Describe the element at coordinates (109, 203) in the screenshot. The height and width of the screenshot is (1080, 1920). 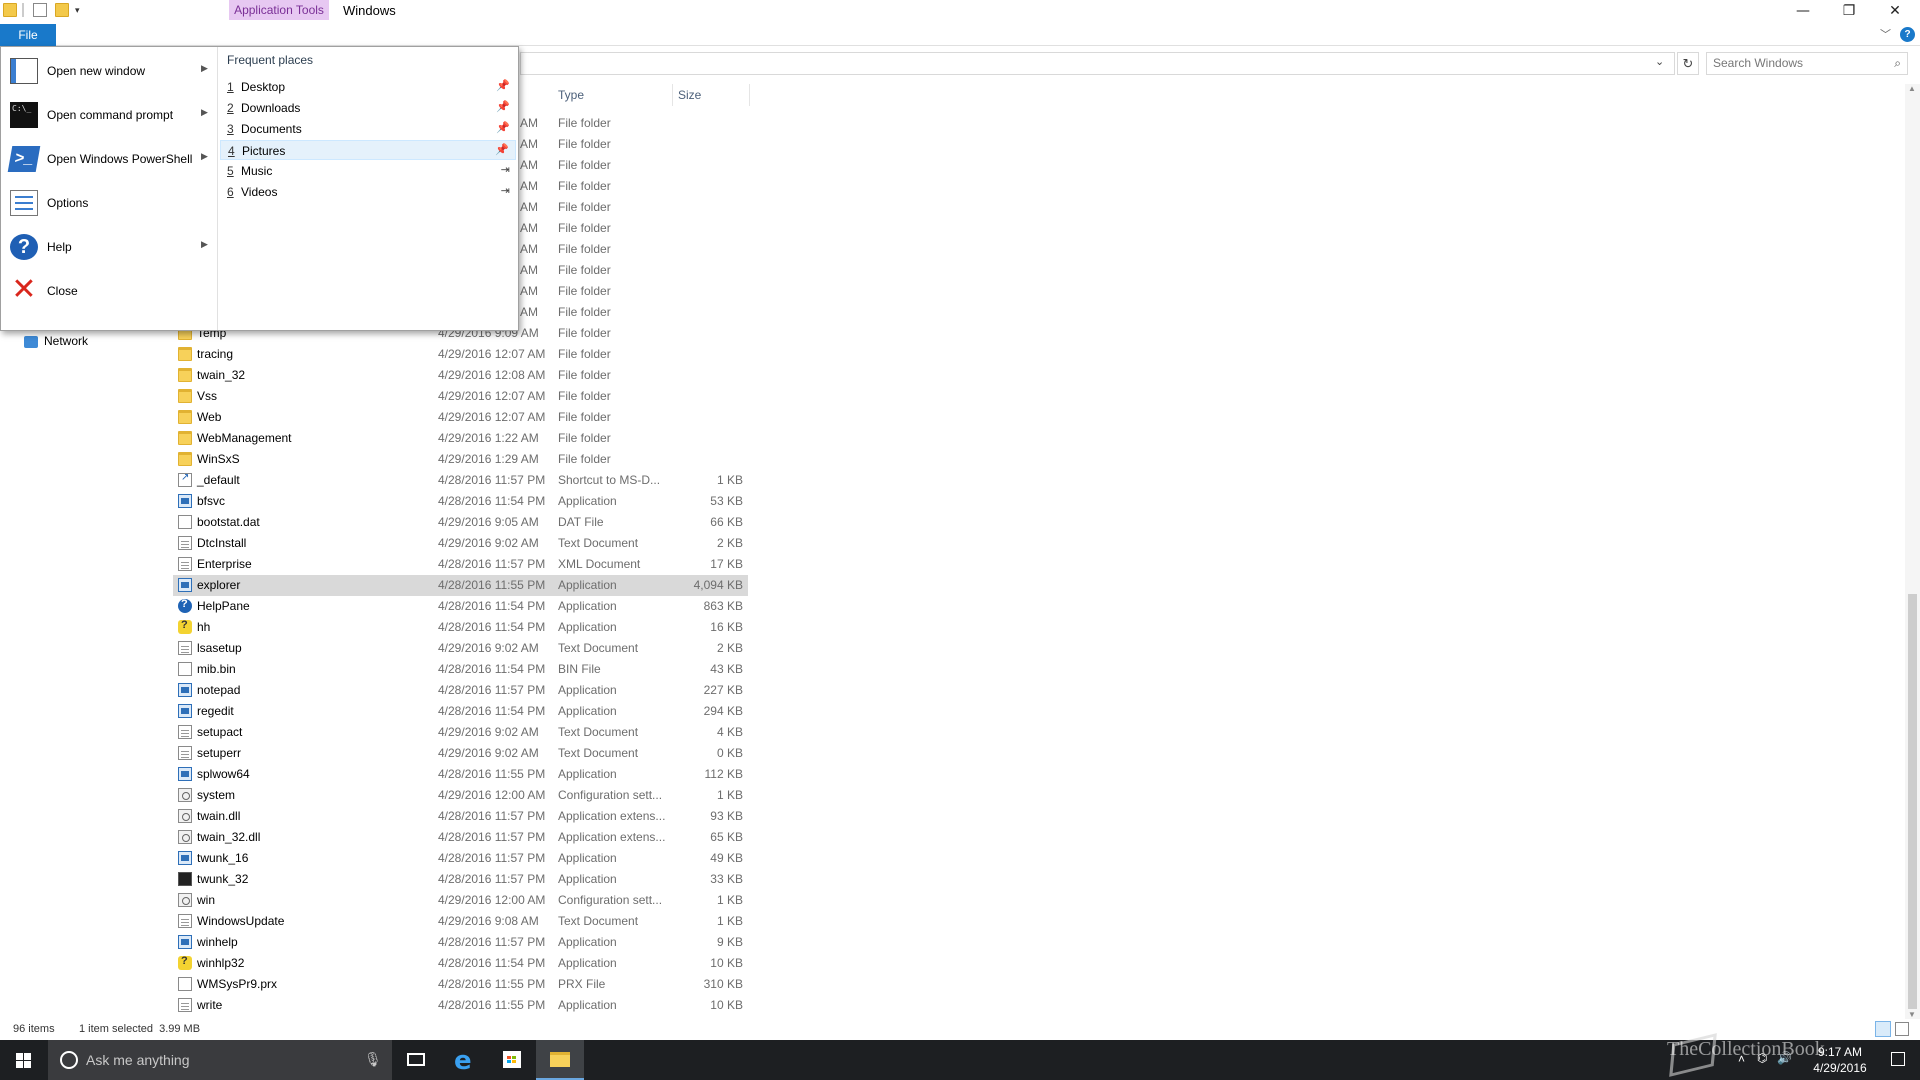
I see `options-item: Options` at that location.